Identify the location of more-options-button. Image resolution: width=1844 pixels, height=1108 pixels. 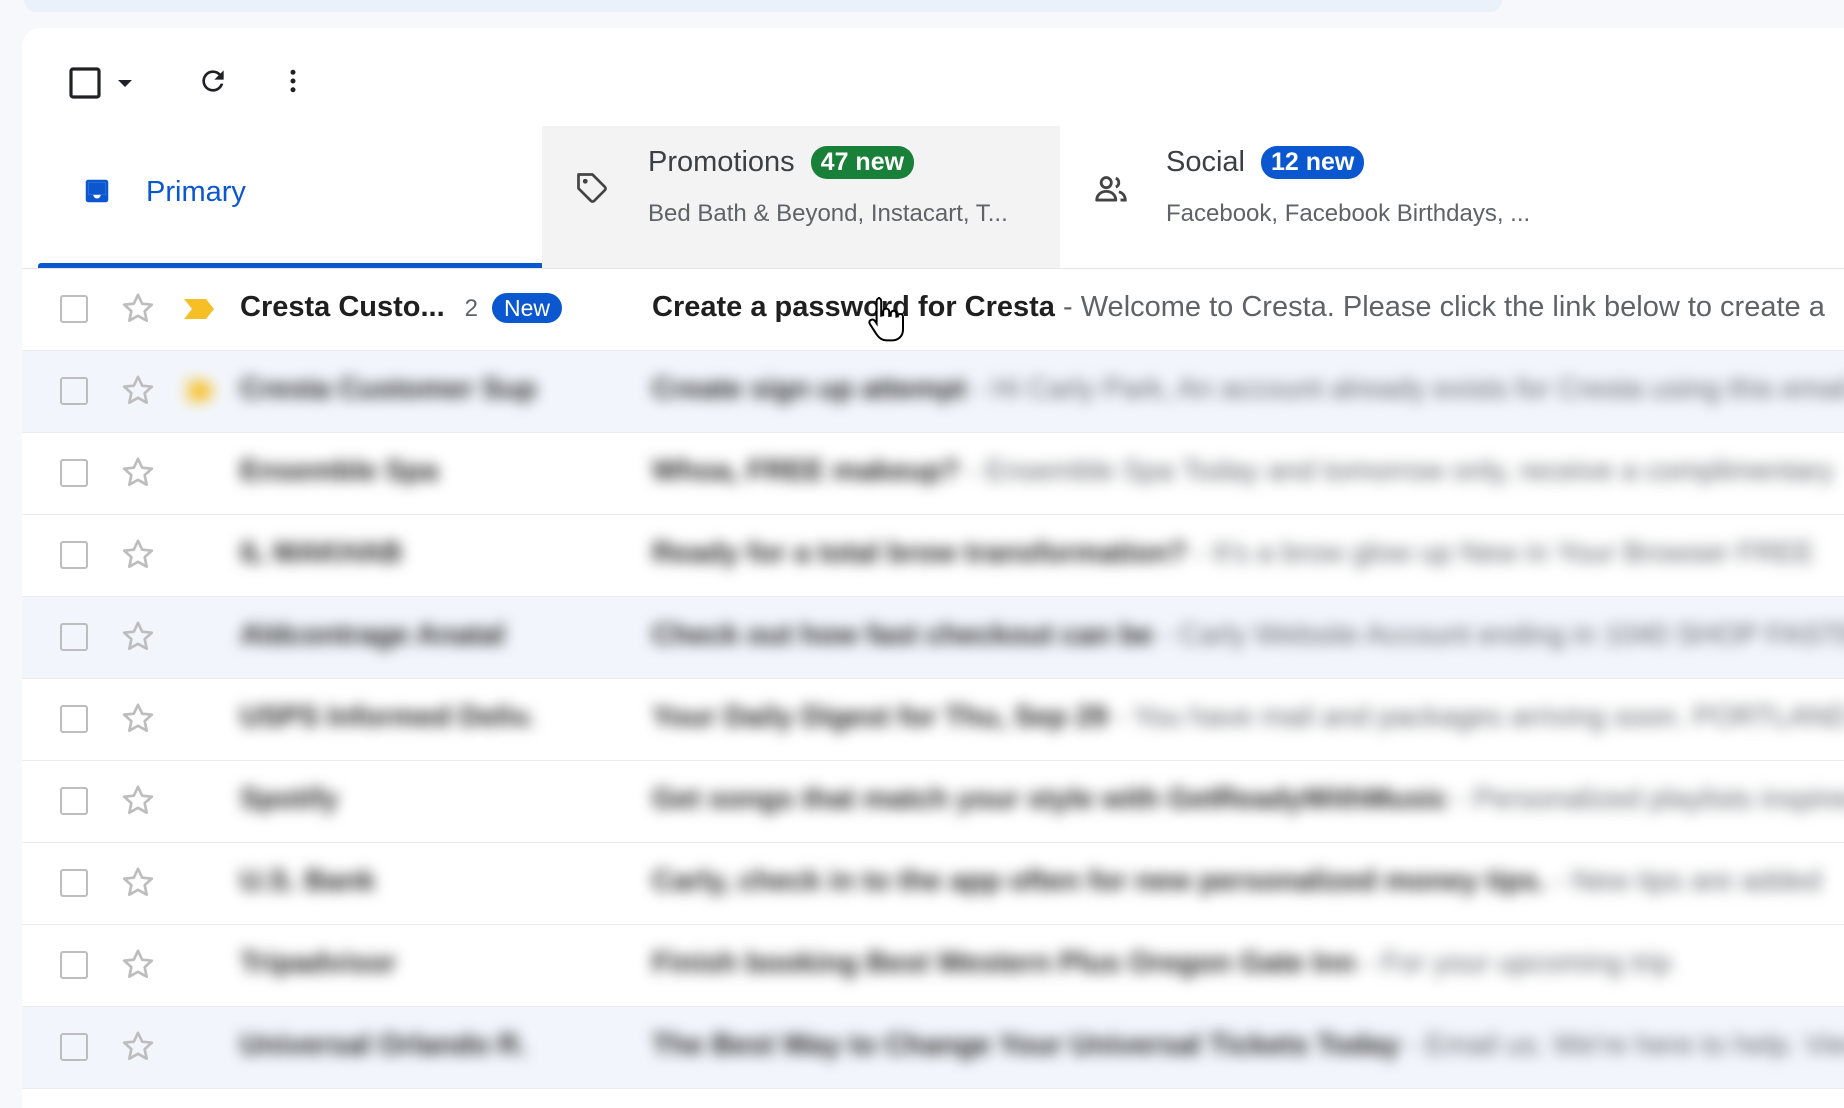
(293, 81).